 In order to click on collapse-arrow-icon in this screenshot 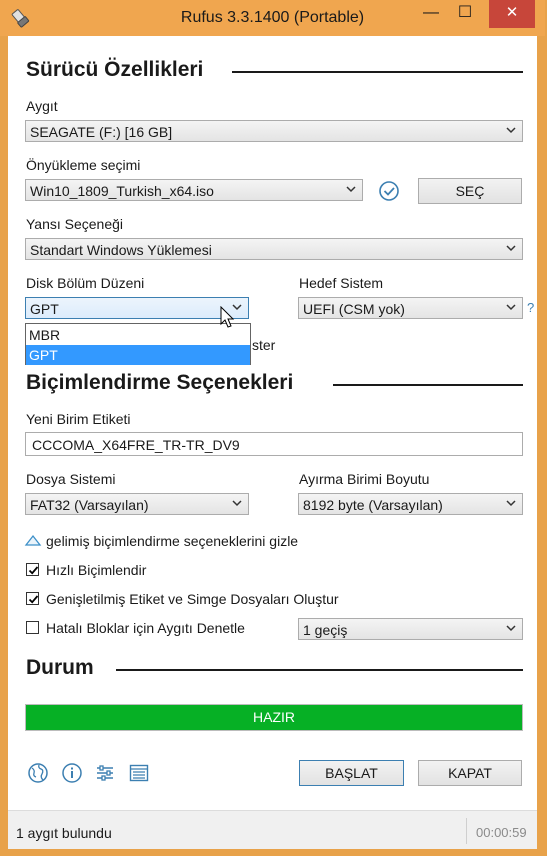, I will do `click(33, 540)`.